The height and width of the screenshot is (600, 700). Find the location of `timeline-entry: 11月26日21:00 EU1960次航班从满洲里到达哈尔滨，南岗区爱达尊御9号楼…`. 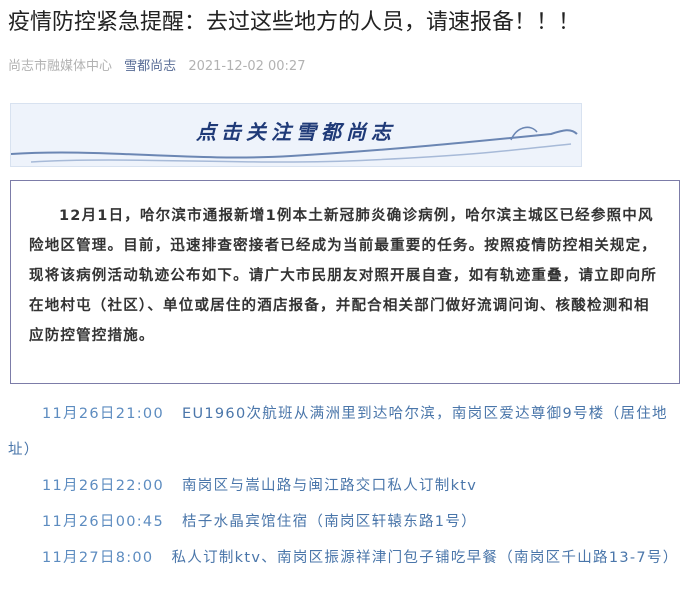

timeline-entry: 11月26日21:00 EU1960次航班从满洲里到达哈尔滨，南岗区爱达尊御9号楼… is located at coordinates (350, 432).